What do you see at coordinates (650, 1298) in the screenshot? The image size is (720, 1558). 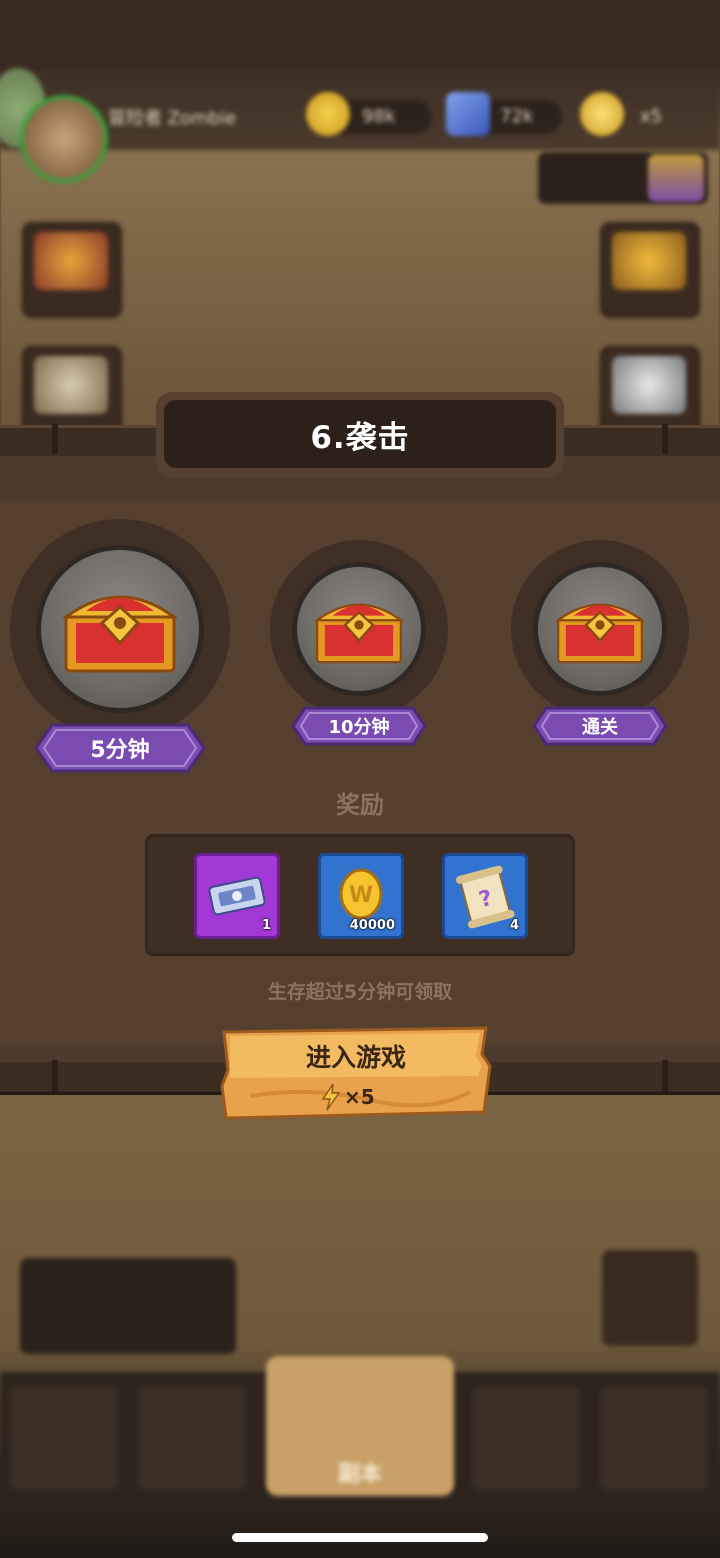 I see `shop-button` at bounding box center [650, 1298].